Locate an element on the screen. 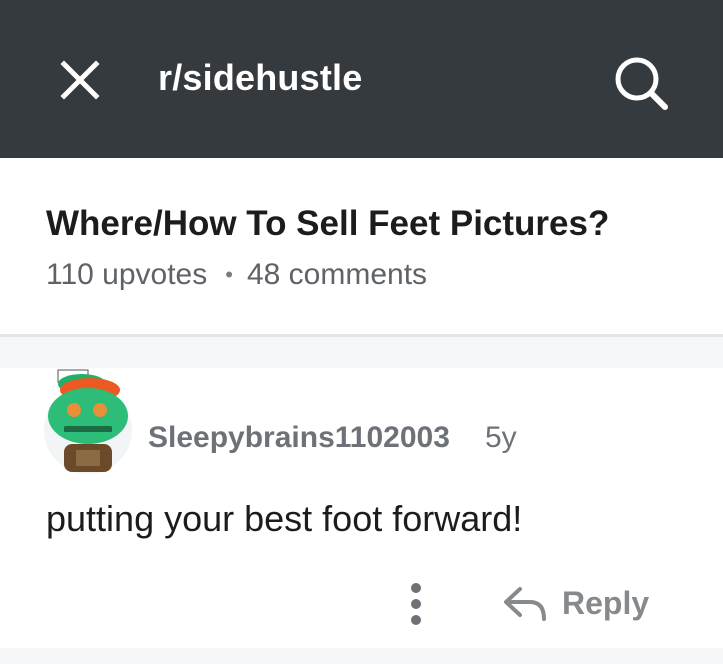 The width and height of the screenshot is (723, 664). user-avatar is located at coordinates (88, 423).